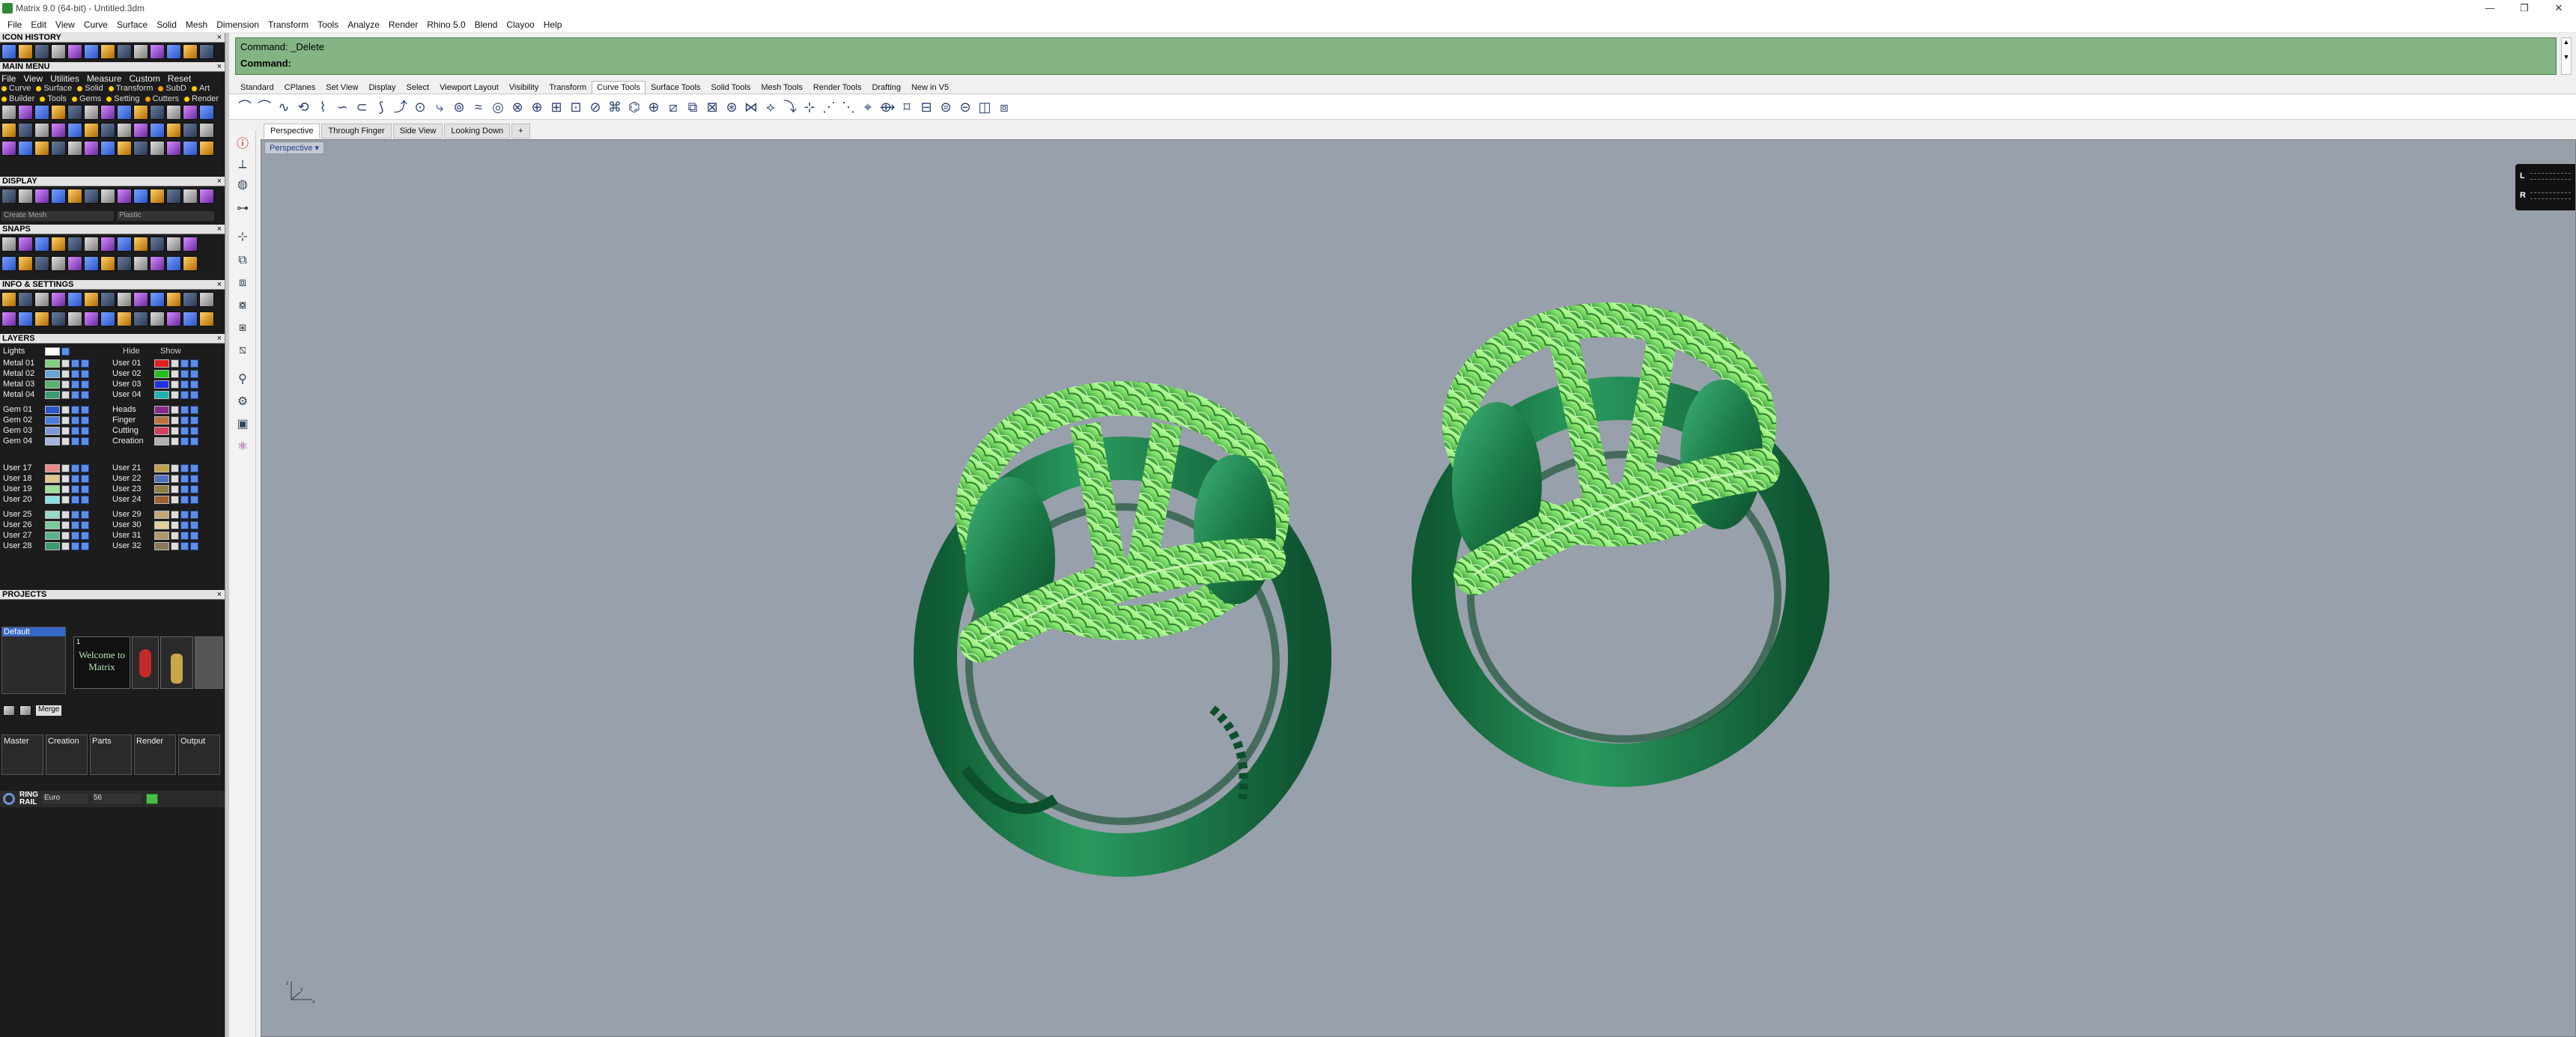 The width and height of the screenshot is (2576, 1037). What do you see at coordinates (417, 131) in the screenshot?
I see `viewport-tab-side-view: Side View` at bounding box center [417, 131].